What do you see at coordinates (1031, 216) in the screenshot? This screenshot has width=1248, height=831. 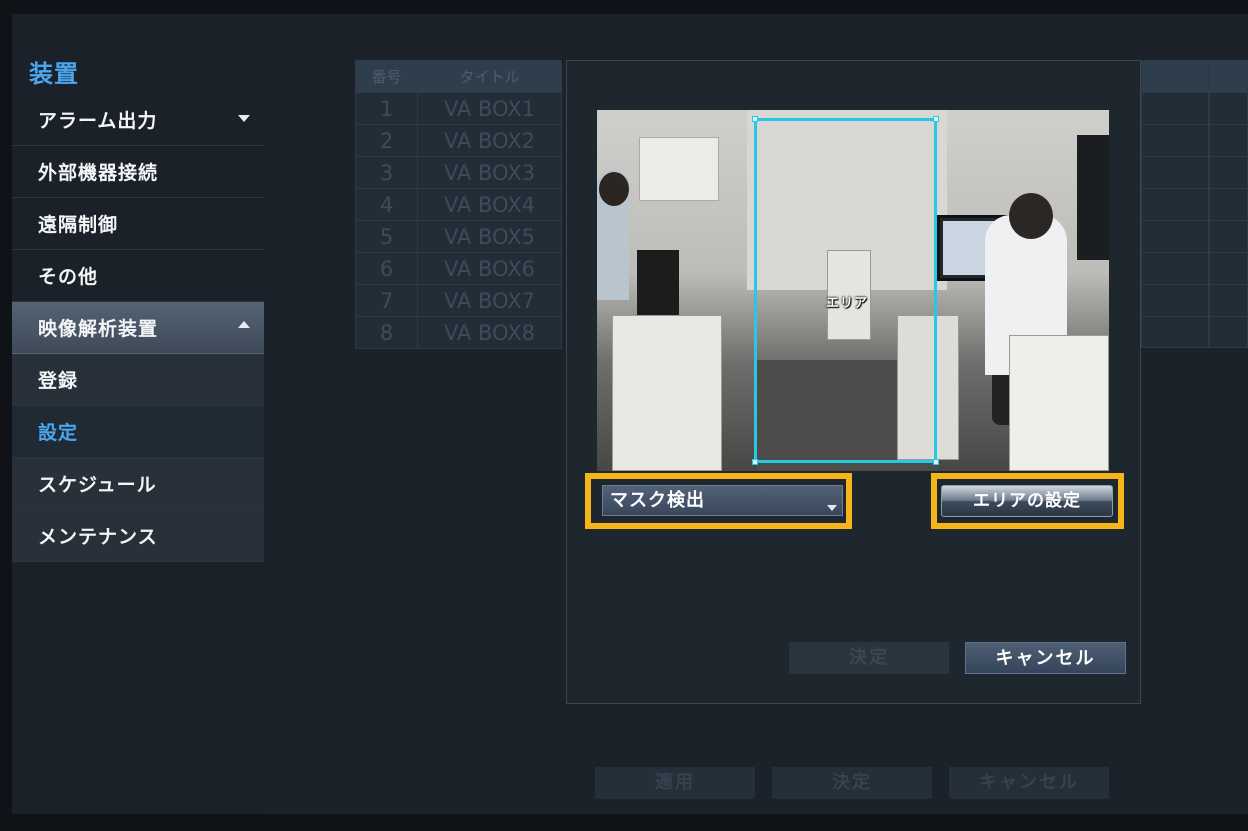 I see `preview-head-right` at bounding box center [1031, 216].